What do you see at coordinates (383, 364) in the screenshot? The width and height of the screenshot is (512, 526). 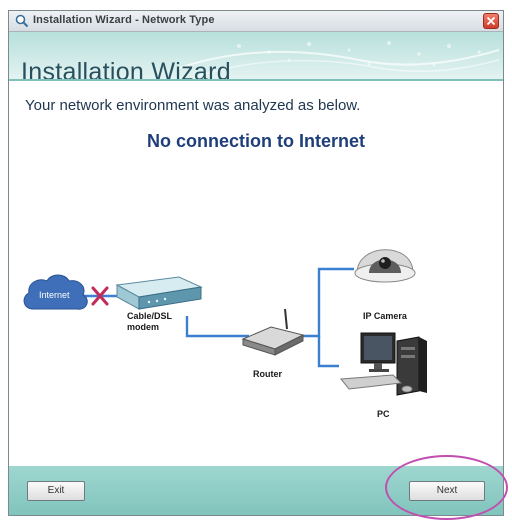 I see `pc-icon` at bounding box center [383, 364].